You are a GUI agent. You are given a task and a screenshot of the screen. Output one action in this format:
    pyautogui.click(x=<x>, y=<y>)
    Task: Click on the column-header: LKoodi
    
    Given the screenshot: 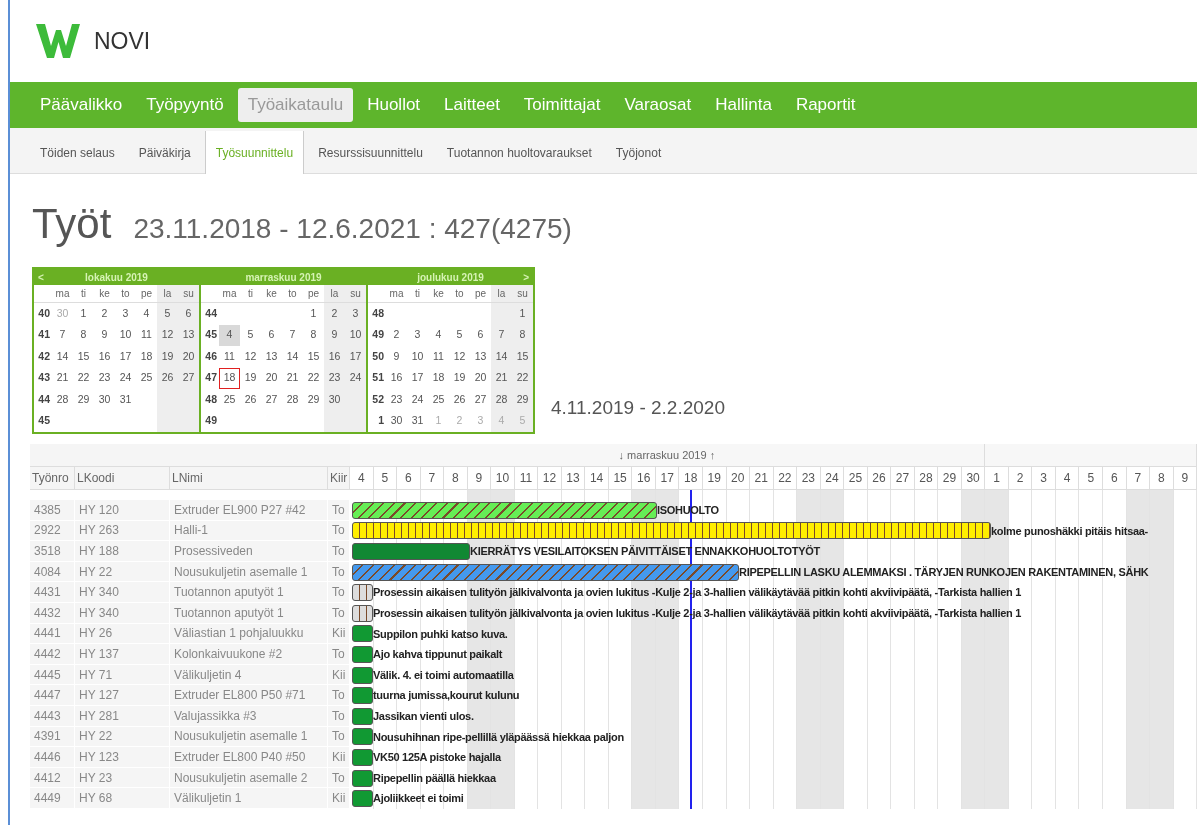 What is the action you would take?
    pyautogui.click(x=122, y=478)
    